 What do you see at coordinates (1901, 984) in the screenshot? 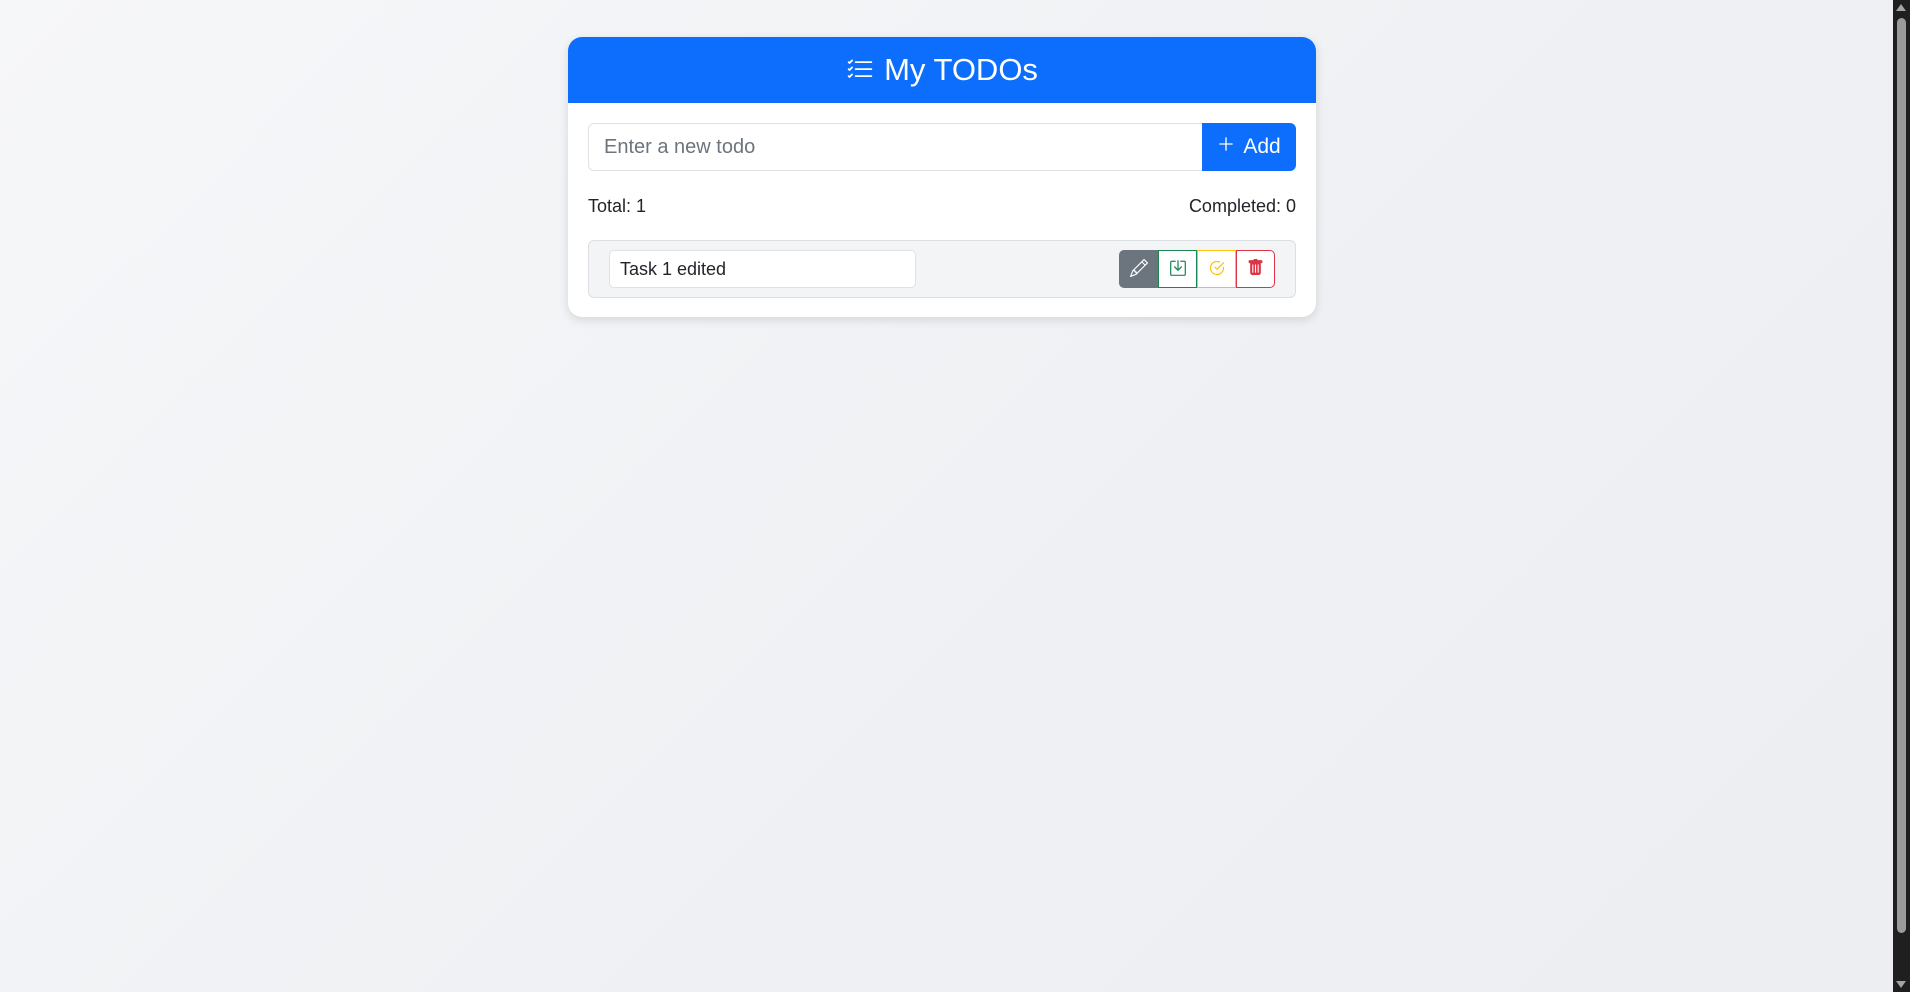
I see `scroll-down-icon` at bounding box center [1901, 984].